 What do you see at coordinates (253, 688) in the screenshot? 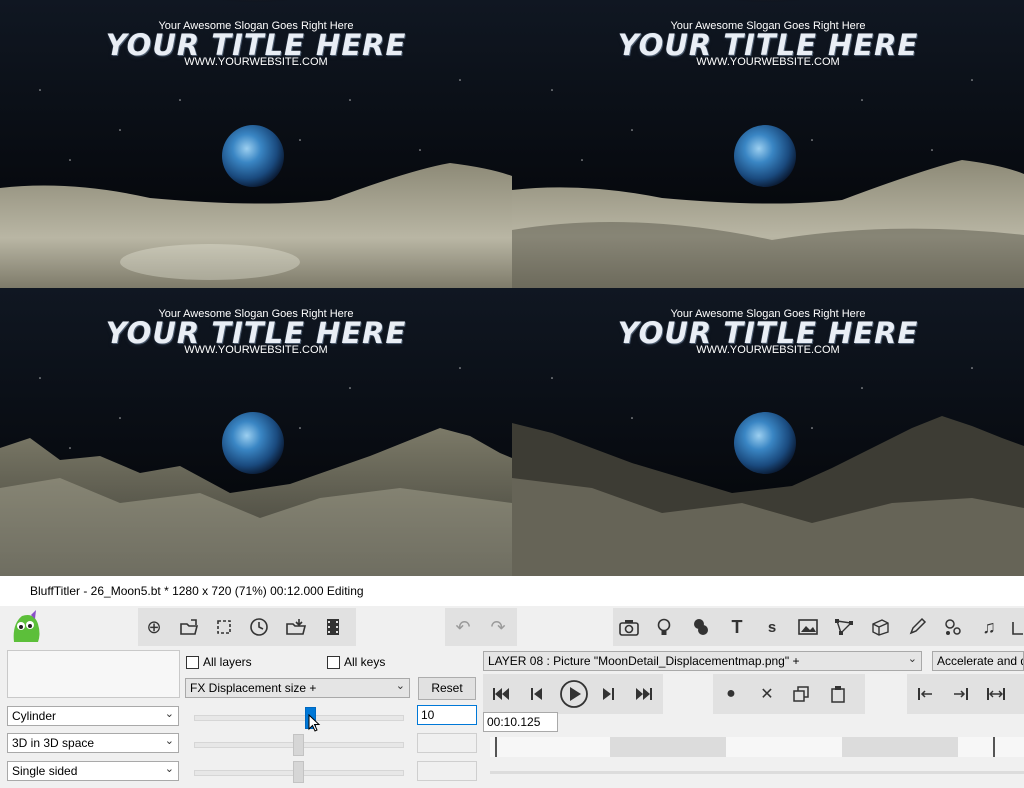
I see `property-select-value: FX Displacement size +` at bounding box center [253, 688].